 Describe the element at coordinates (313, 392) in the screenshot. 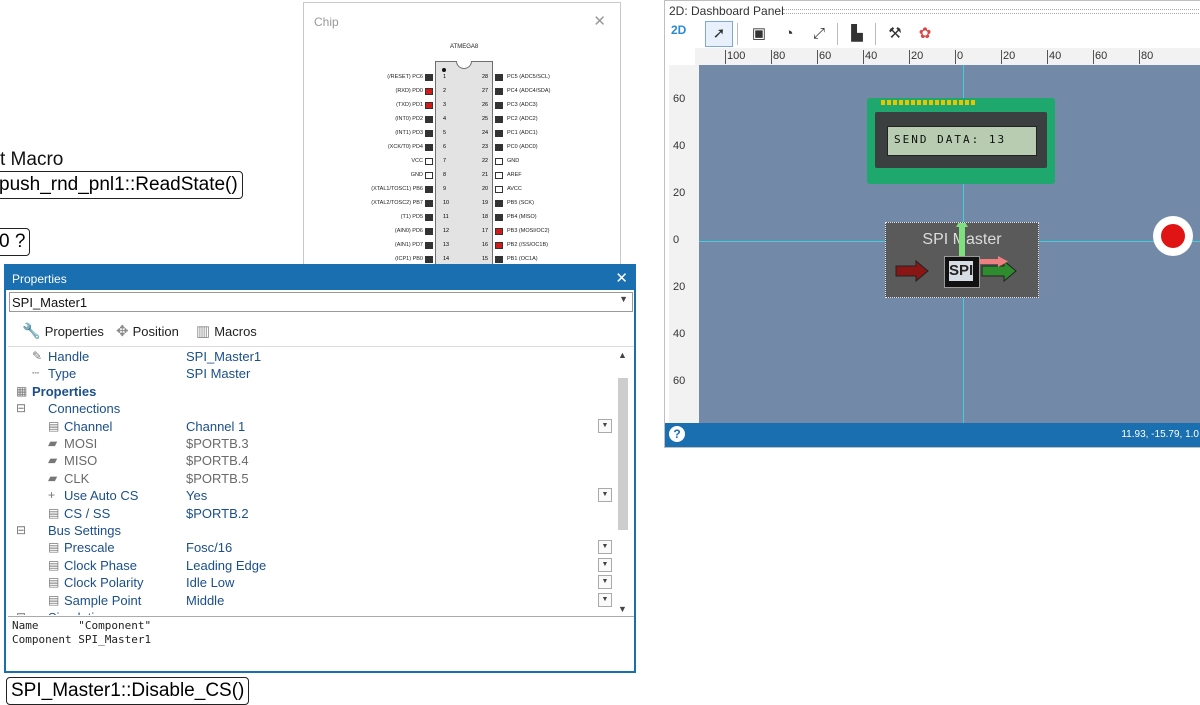

I see `property-group: ▦ Properties` at that location.